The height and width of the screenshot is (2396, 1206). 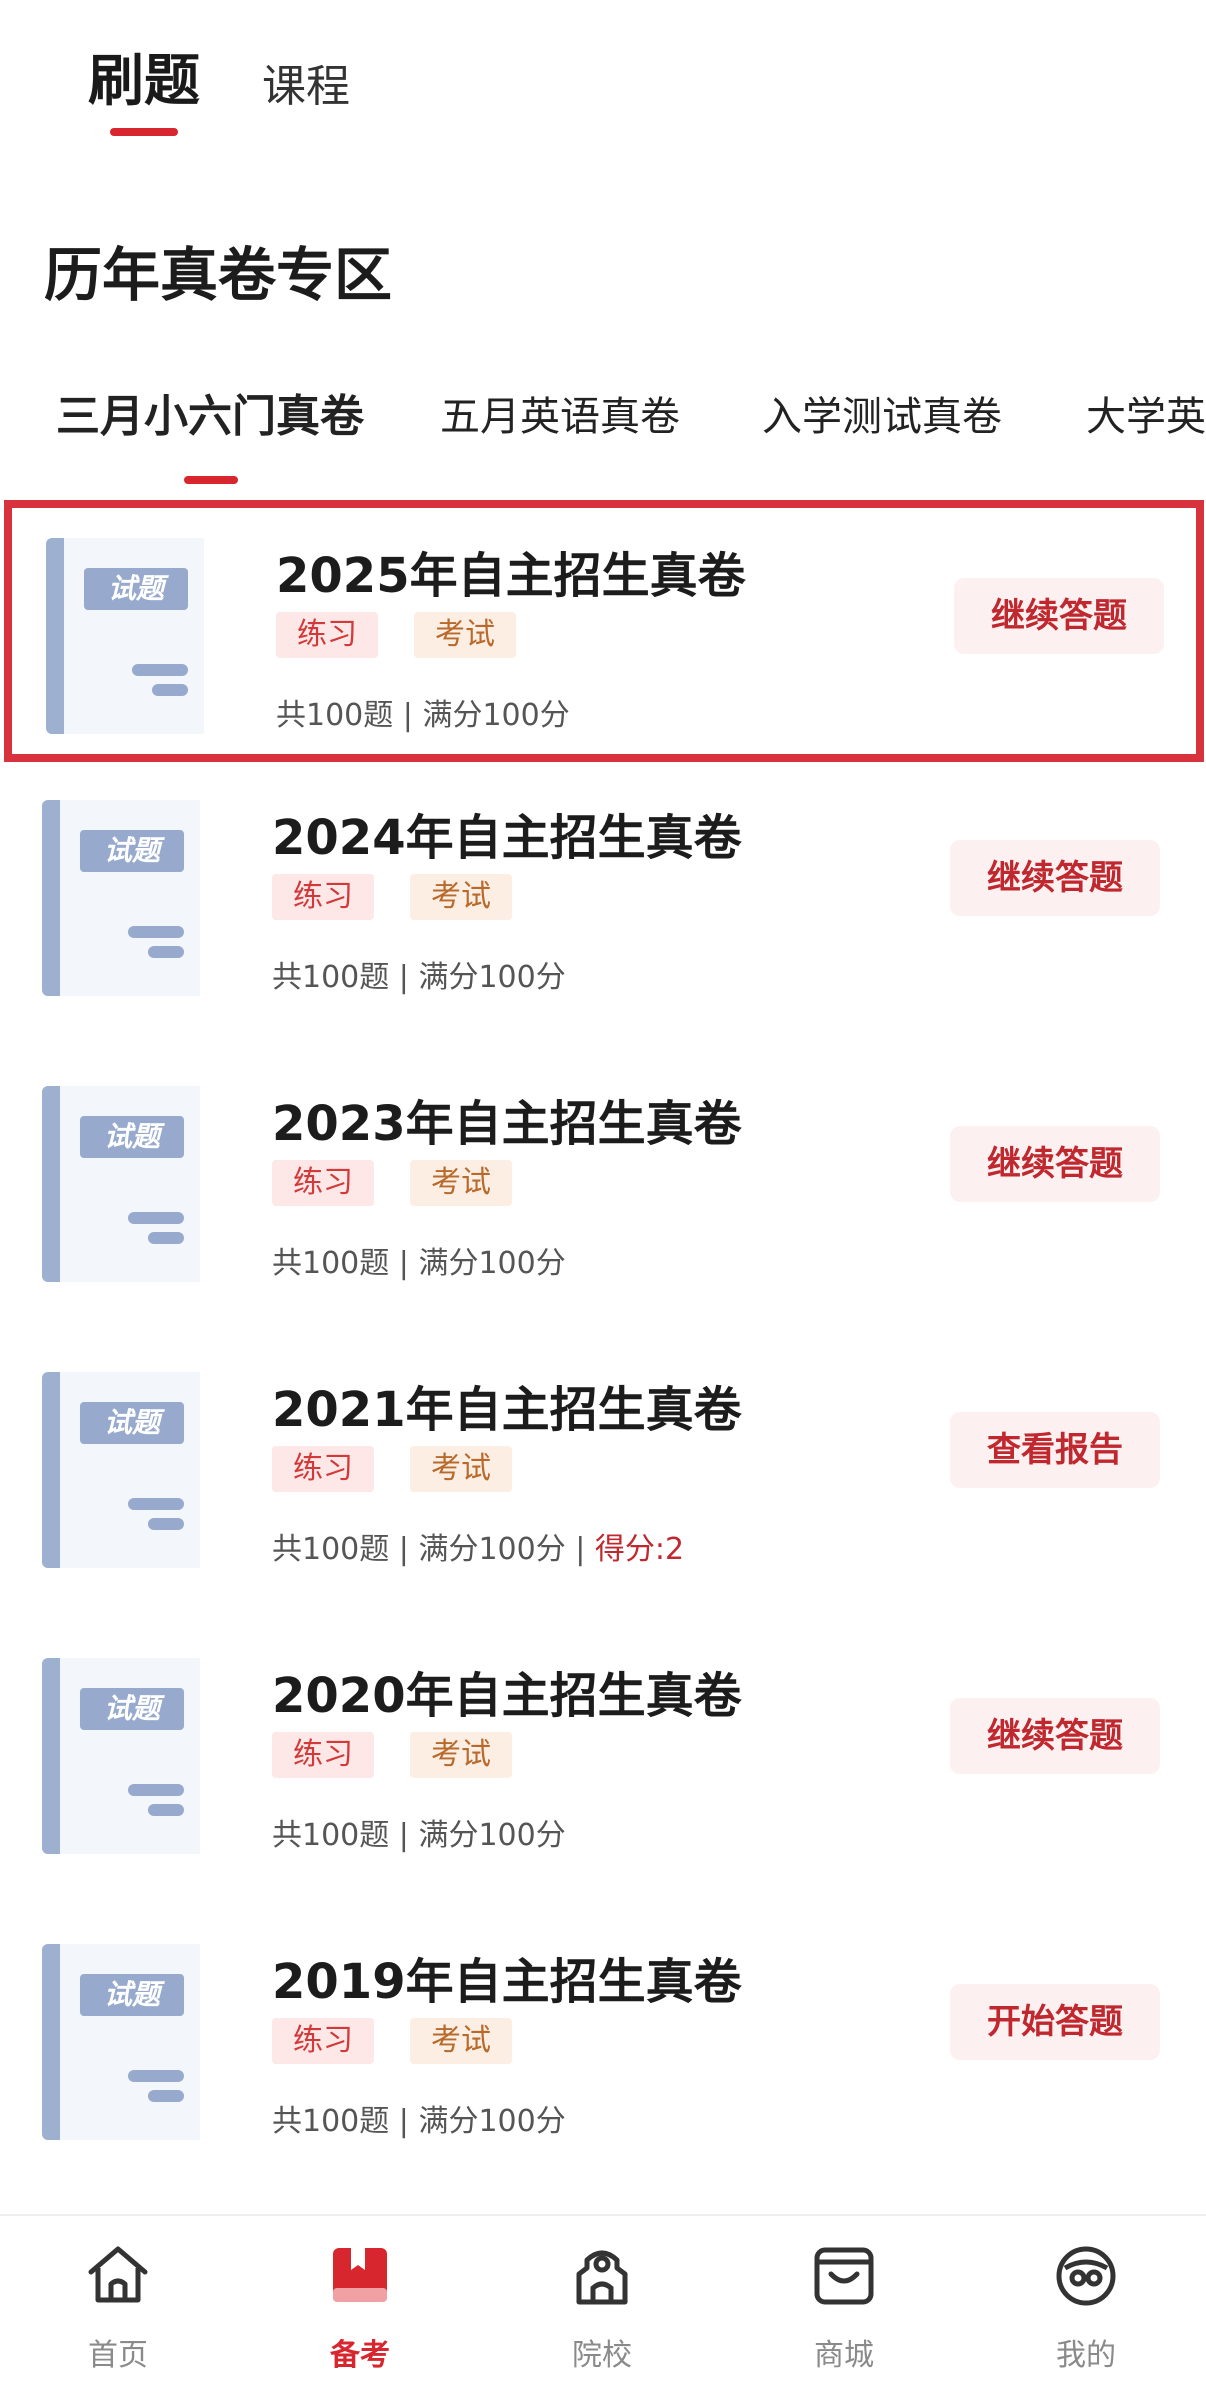 I want to click on nav-label: 备考, so click(x=360, y=2355).